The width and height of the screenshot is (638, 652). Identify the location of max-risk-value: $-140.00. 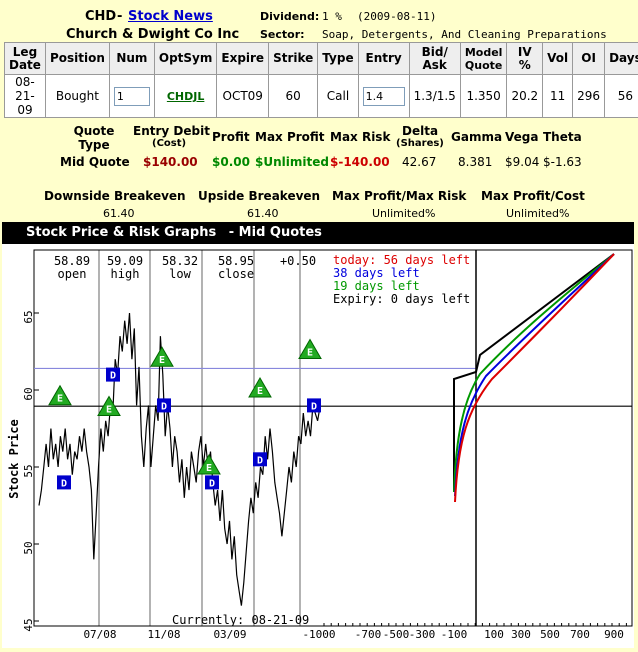
(360, 162).